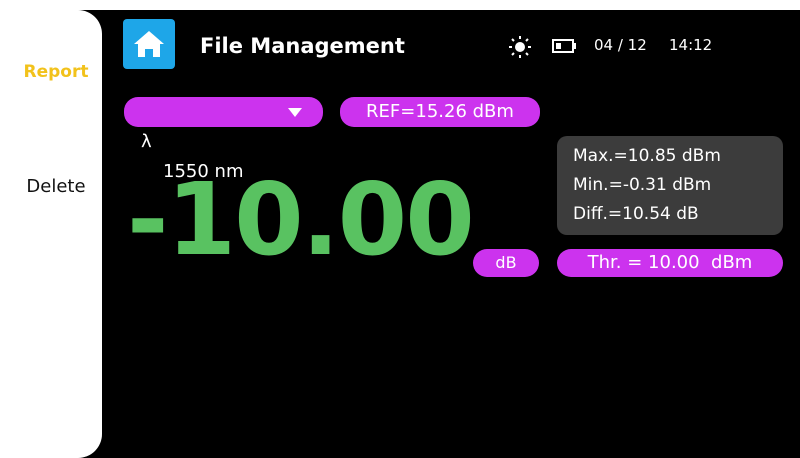 The image size is (800, 458). What do you see at coordinates (56, 186) in the screenshot?
I see `sidebar-item-delete: Delete` at bounding box center [56, 186].